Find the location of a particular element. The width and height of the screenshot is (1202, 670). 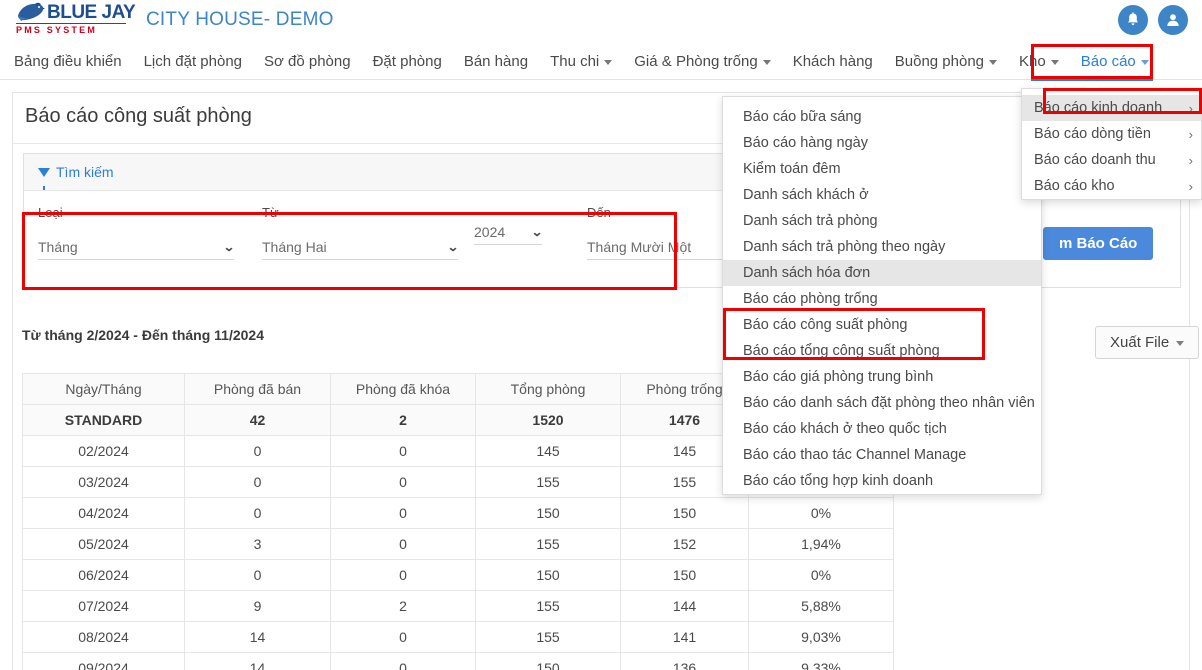

column-header-date: Ngày/Tháng is located at coordinates (103, 389).